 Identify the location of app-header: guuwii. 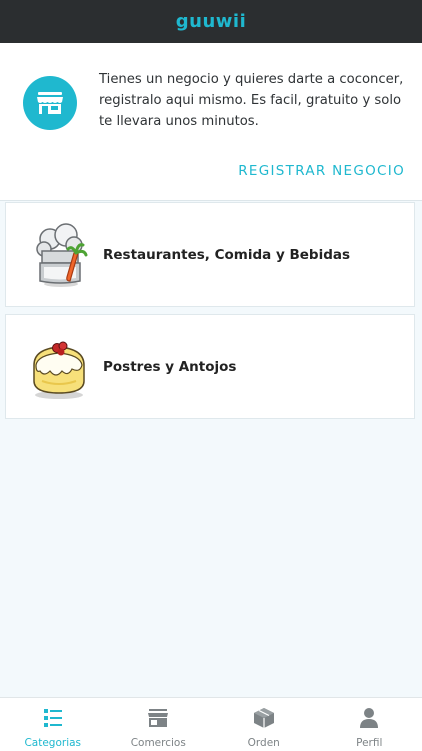
(211, 21).